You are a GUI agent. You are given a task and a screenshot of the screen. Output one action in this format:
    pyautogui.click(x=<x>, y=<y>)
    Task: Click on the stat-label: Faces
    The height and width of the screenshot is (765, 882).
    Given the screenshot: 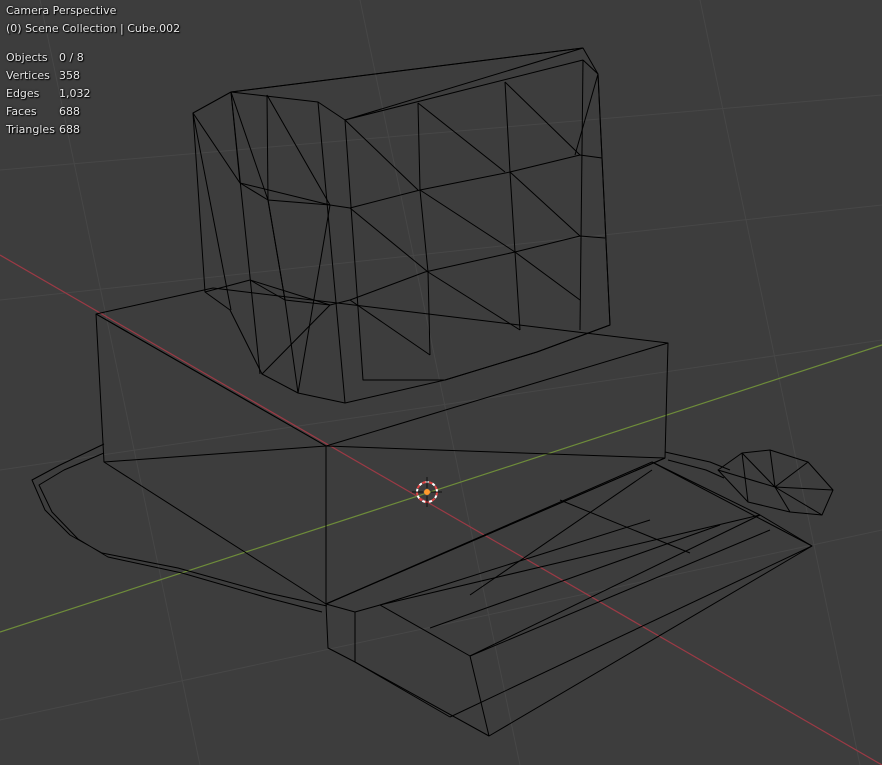 What is the action you would take?
    pyautogui.click(x=21, y=111)
    